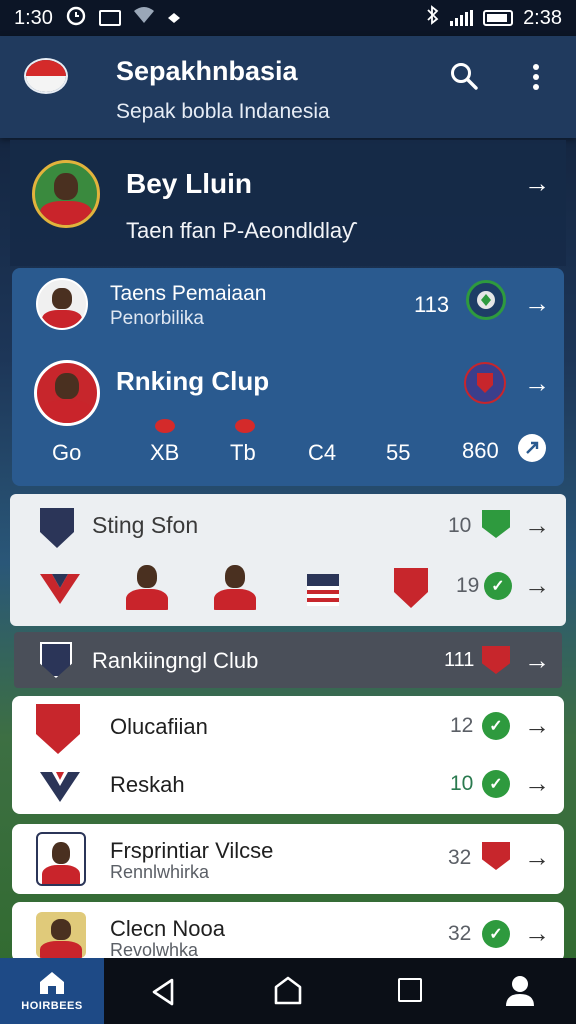 This screenshot has height=1024, width=576. Describe the element at coordinates (66, 194) in the screenshot. I see `profile-avatar` at that location.